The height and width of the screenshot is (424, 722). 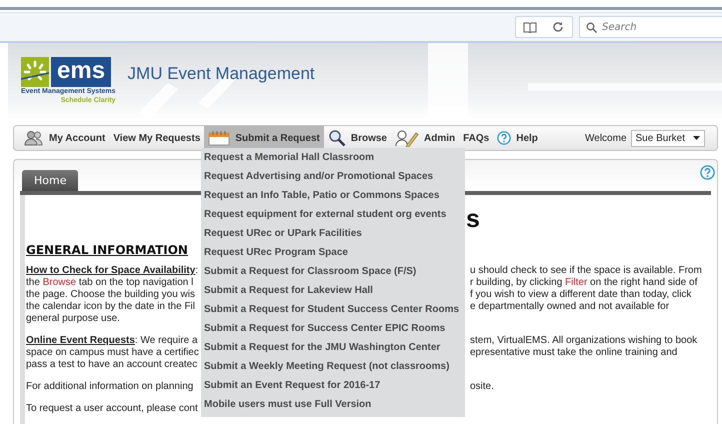 I want to click on paragraph-text: Online Event Requests: We require a, so click(x=112, y=341).